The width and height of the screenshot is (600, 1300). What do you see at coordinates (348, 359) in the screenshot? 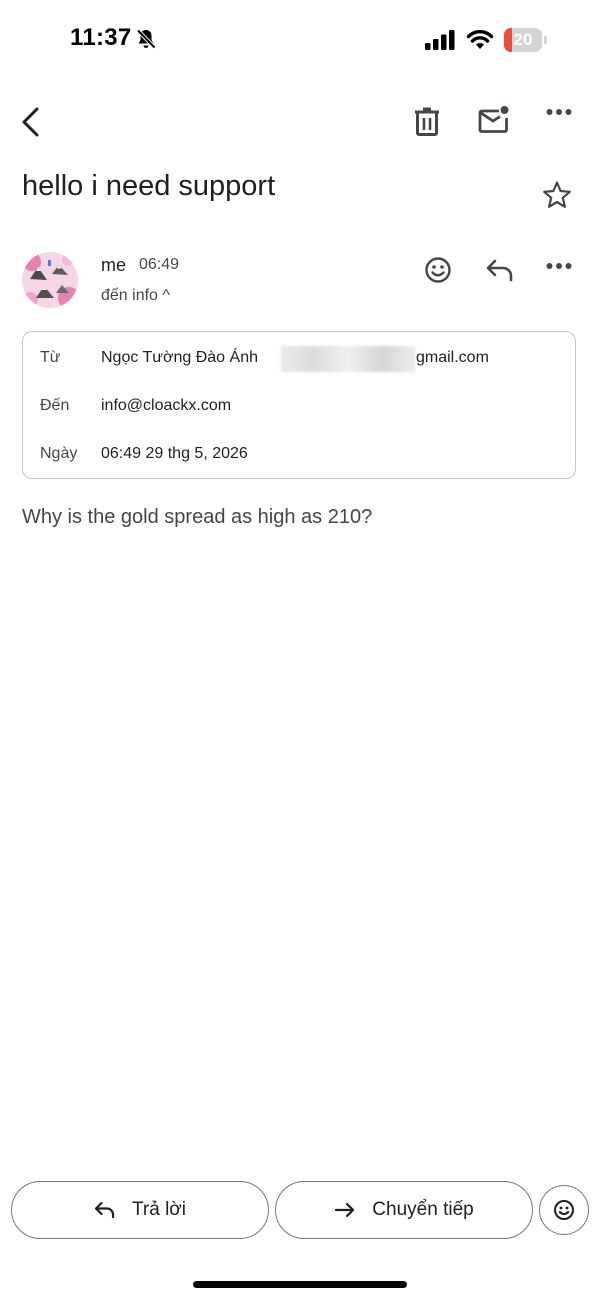
I see `redacted-email` at bounding box center [348, 359].